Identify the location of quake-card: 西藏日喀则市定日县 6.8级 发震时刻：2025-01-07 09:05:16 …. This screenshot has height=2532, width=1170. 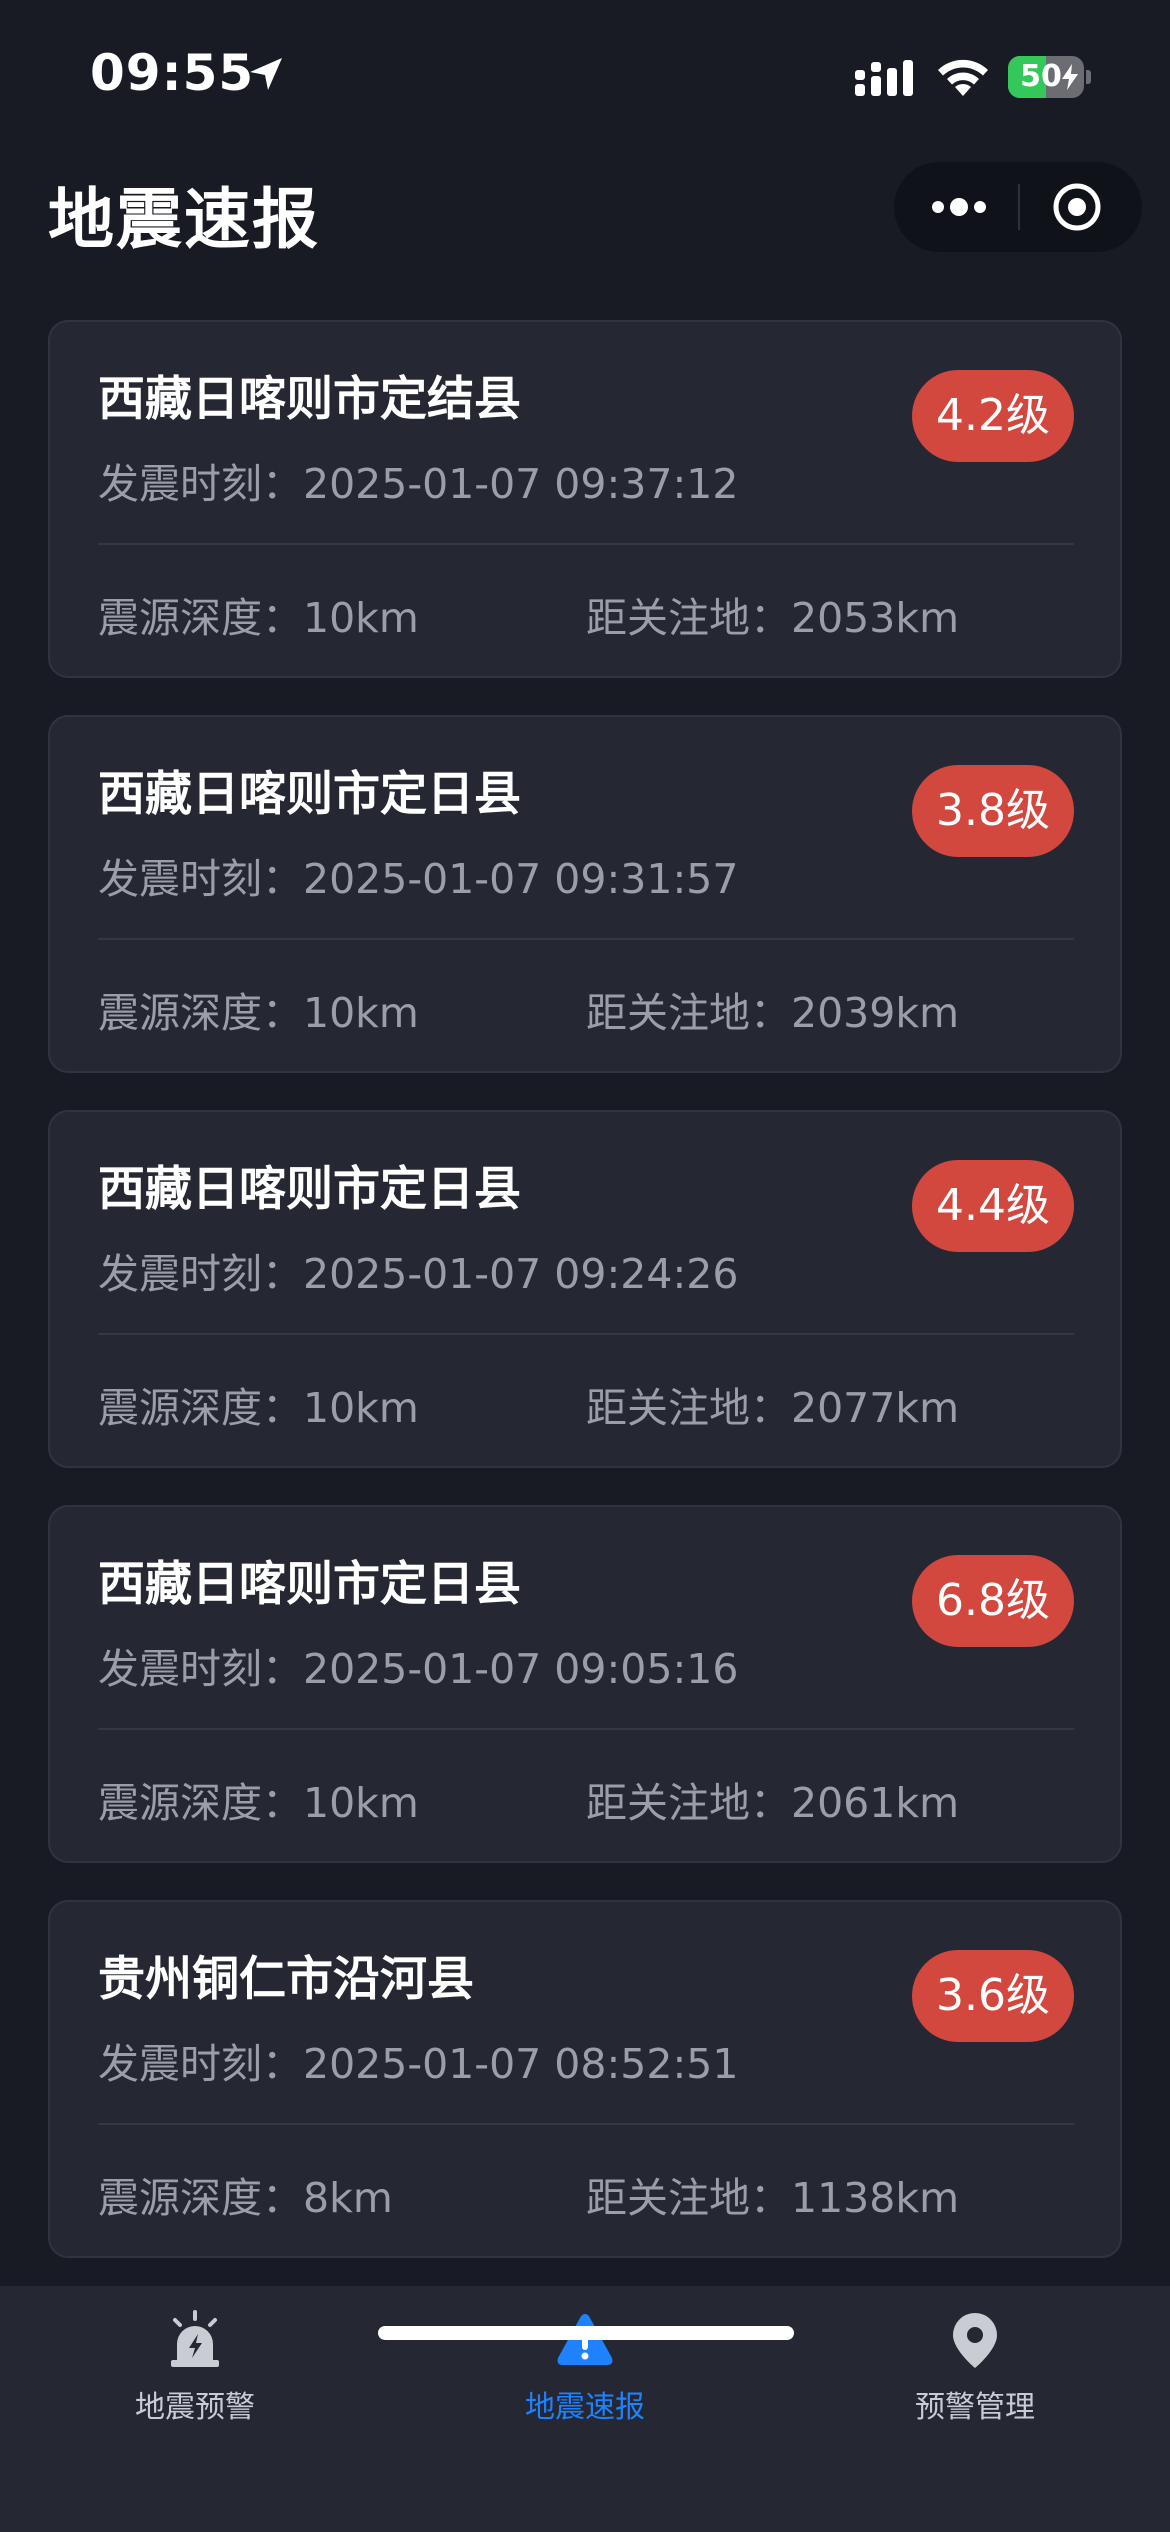
(585, 1684).